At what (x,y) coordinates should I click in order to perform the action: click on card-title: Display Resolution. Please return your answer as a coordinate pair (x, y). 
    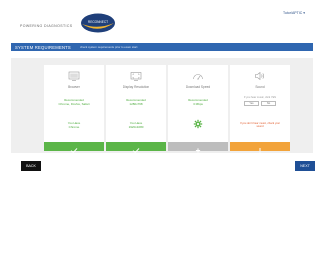
    Looking at the image, I should click on (136, 87).